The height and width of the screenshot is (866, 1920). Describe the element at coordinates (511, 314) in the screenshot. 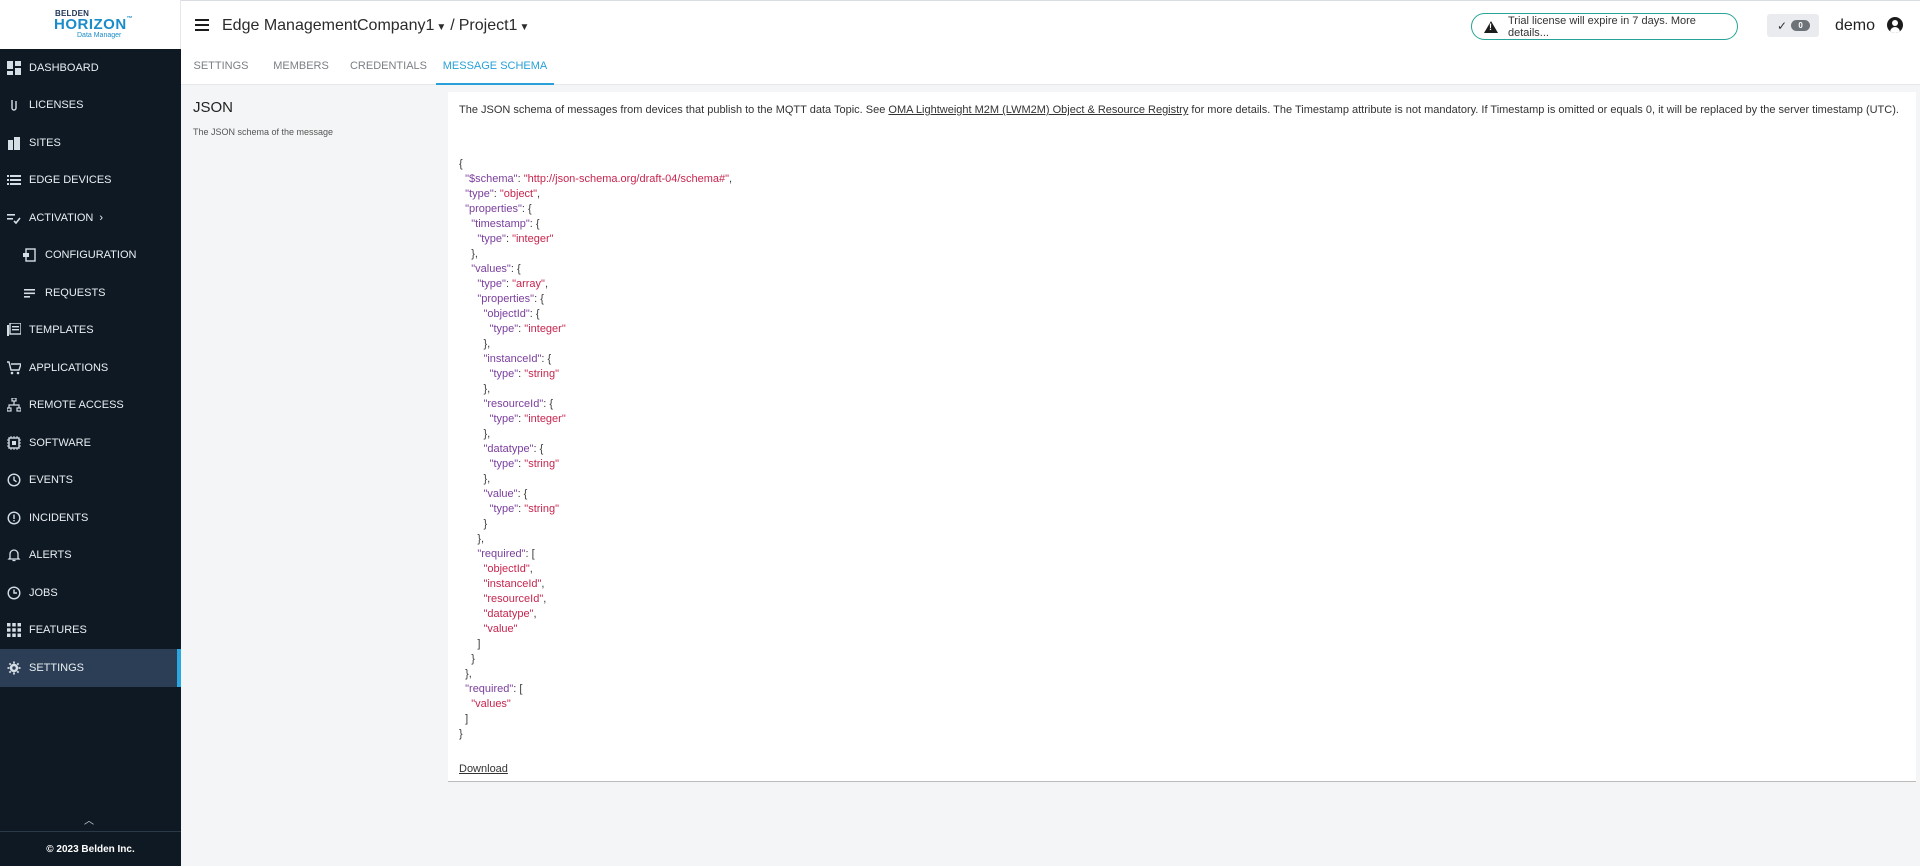

I see `code-line: "objectId": {` at that location.